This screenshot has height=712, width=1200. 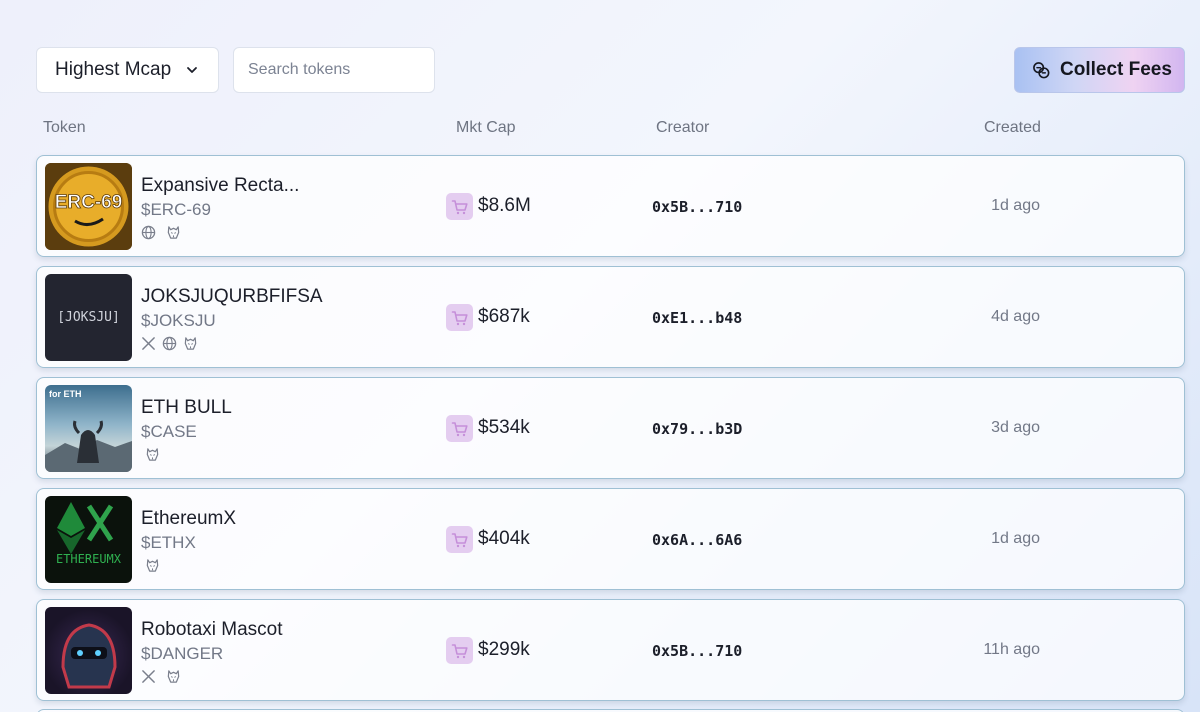 What do you see at coordinates (697, 540) in the screenshot?
I see `token-creator-address: 0x6A...6A6` at bounding box center [697, 540].